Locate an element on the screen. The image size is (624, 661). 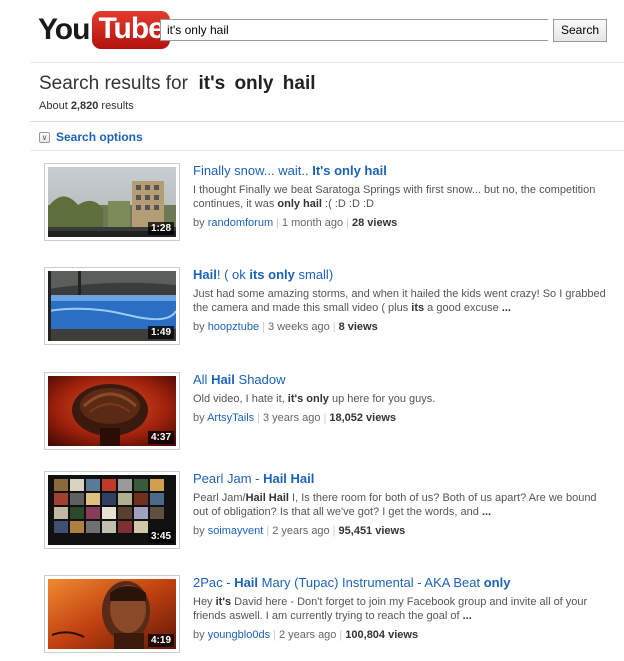
results-divider is located at coordinates (327, 121).